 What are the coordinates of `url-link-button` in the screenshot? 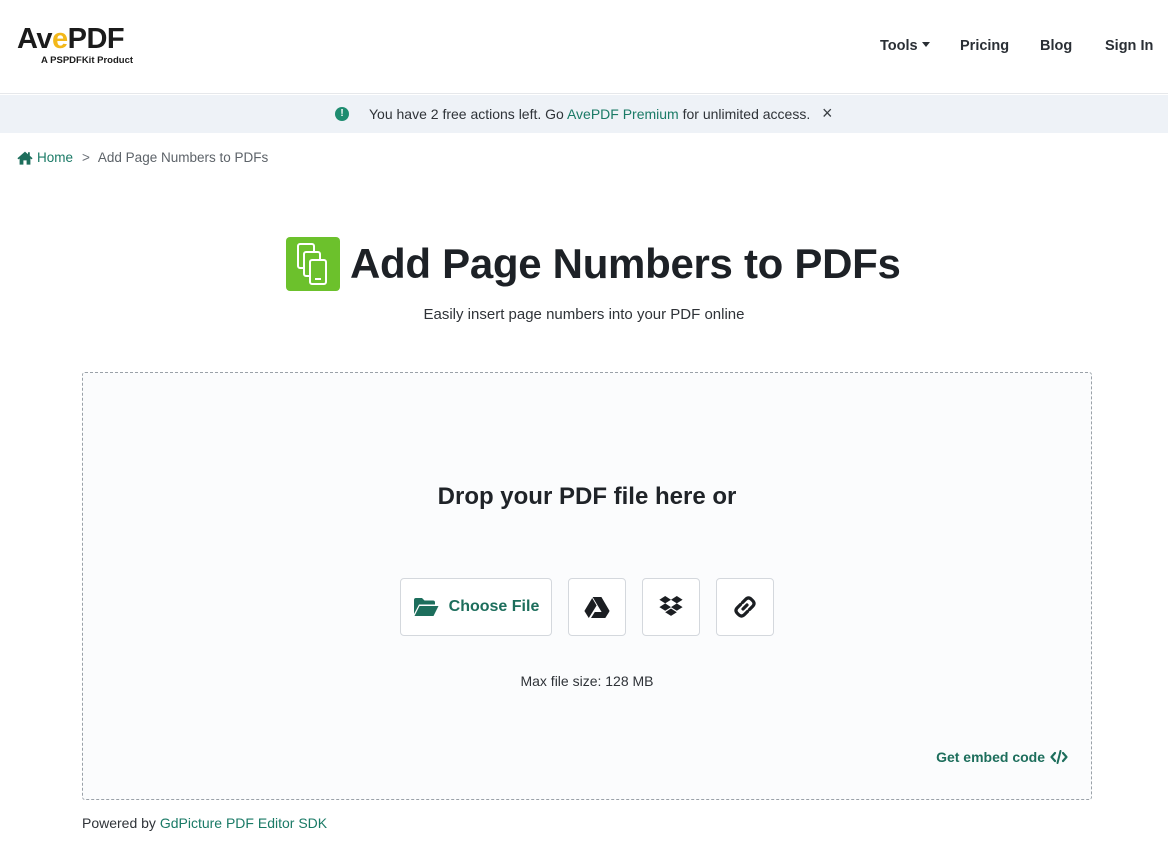 It's located at (745, 607).